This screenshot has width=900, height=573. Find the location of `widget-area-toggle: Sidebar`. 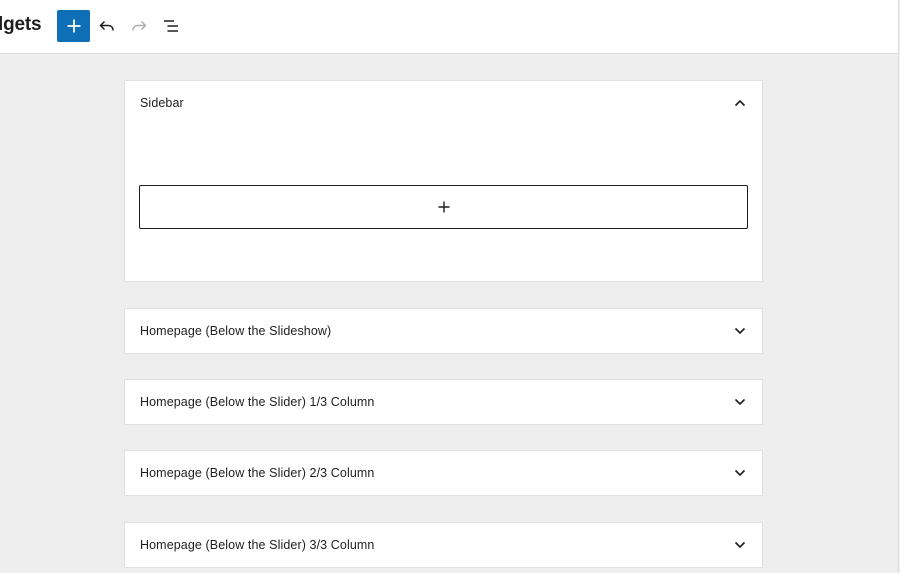

widget-area-toggle: Sidebar is located at coordinates (443, 103).